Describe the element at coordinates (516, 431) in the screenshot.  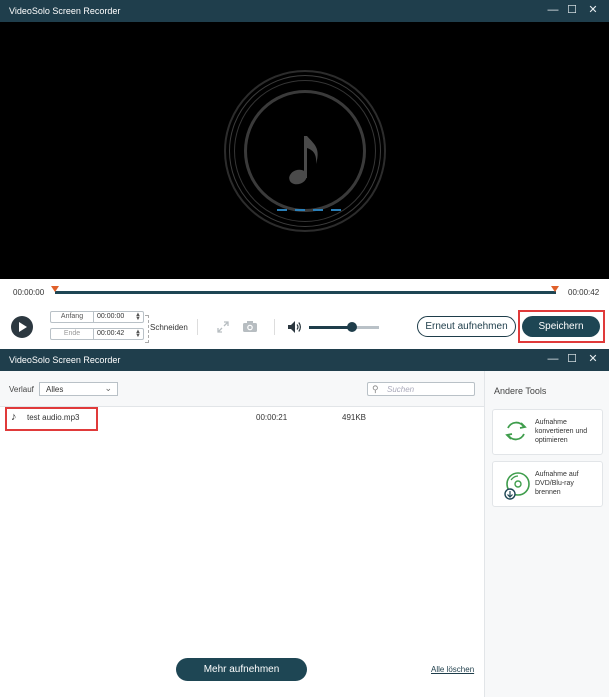
I see `convert-icon` at that location.